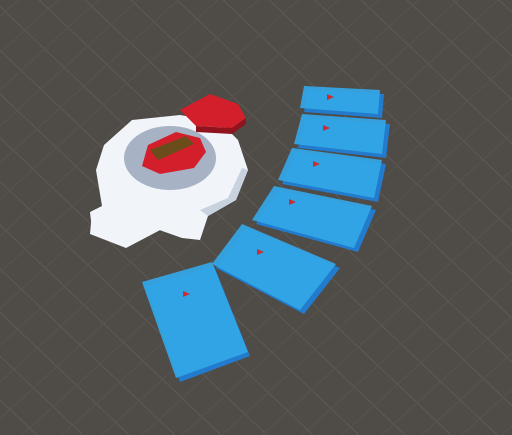  I want to click on duel-disk, so click(169, 171).